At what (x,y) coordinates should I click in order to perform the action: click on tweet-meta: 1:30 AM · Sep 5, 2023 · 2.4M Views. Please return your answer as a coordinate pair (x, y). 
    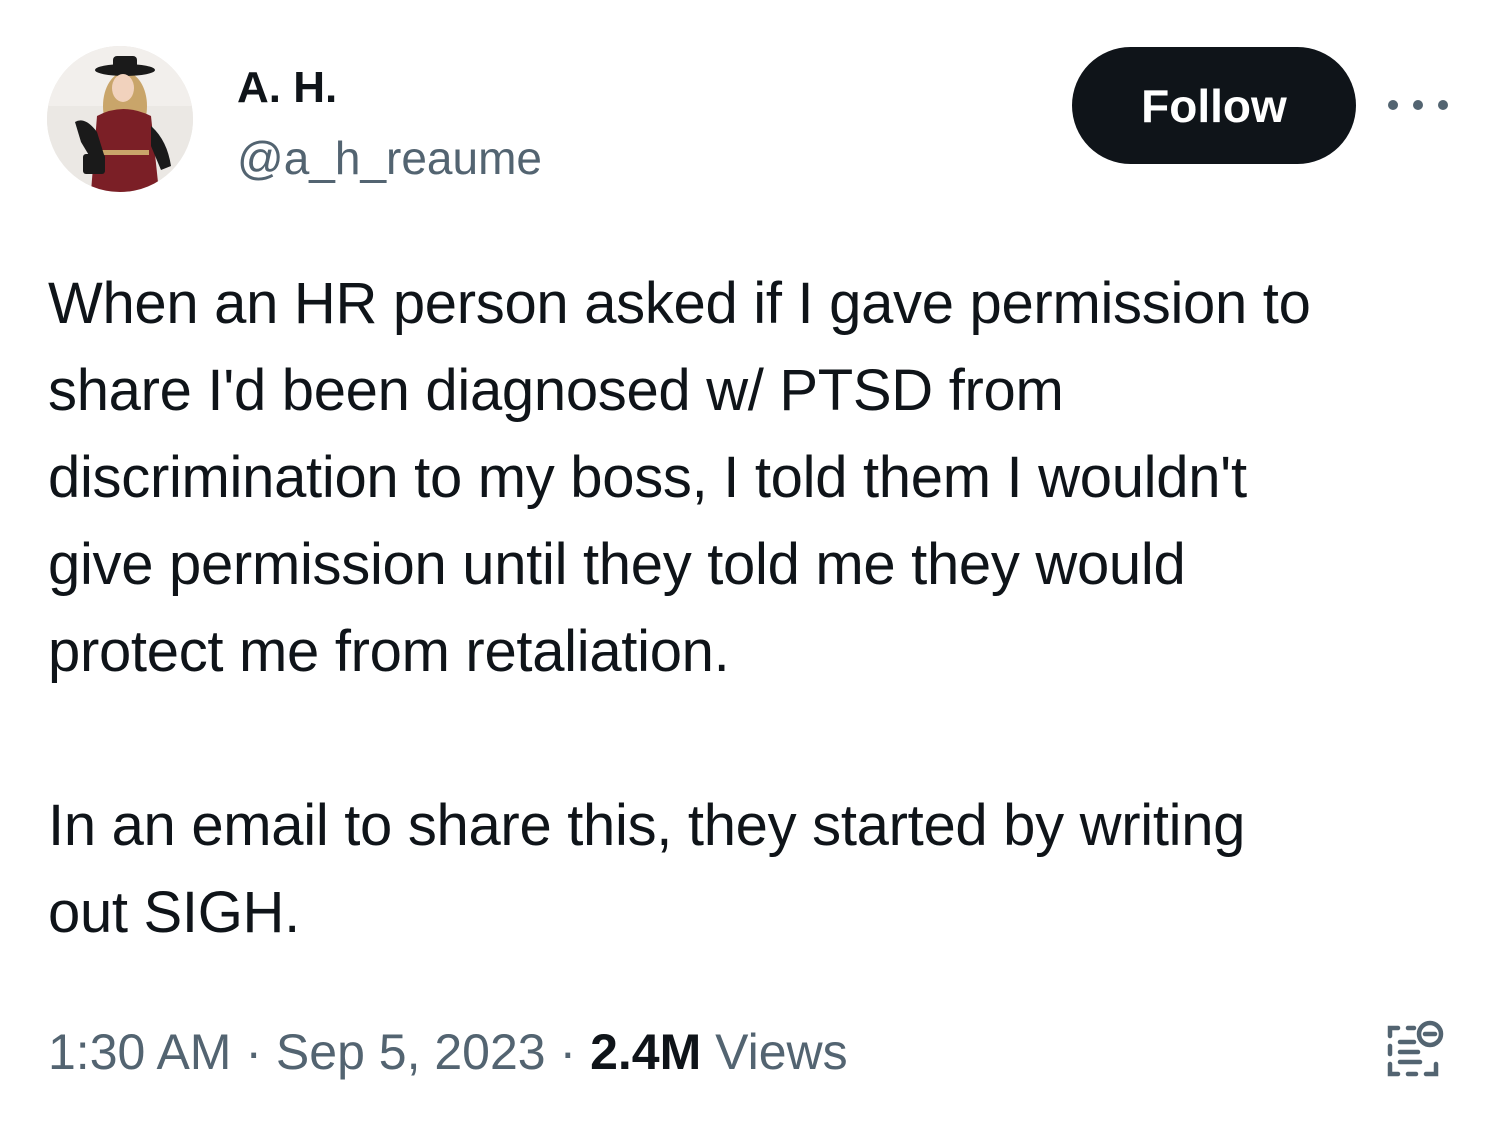
    Looking at the image, I should click on (448, 1052).